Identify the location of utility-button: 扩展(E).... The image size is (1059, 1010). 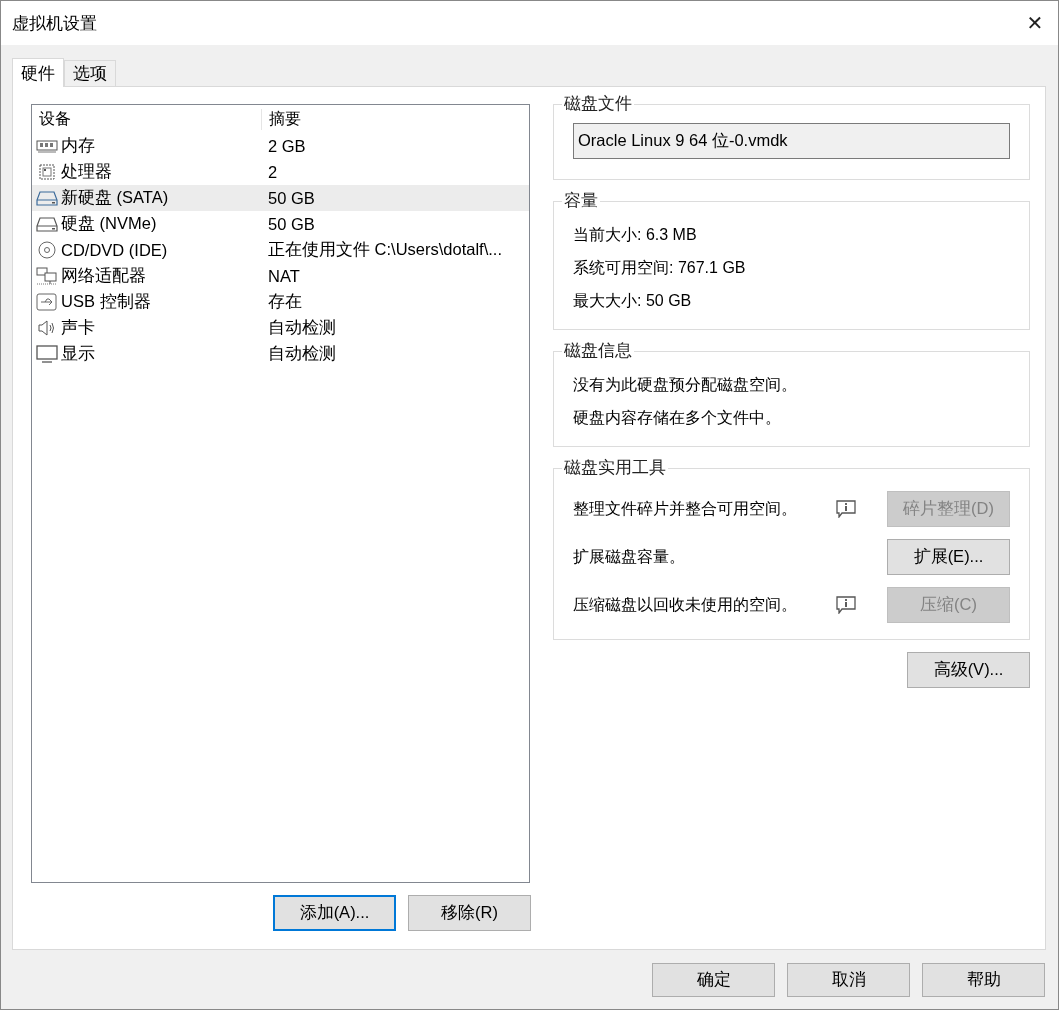
(948, 557).